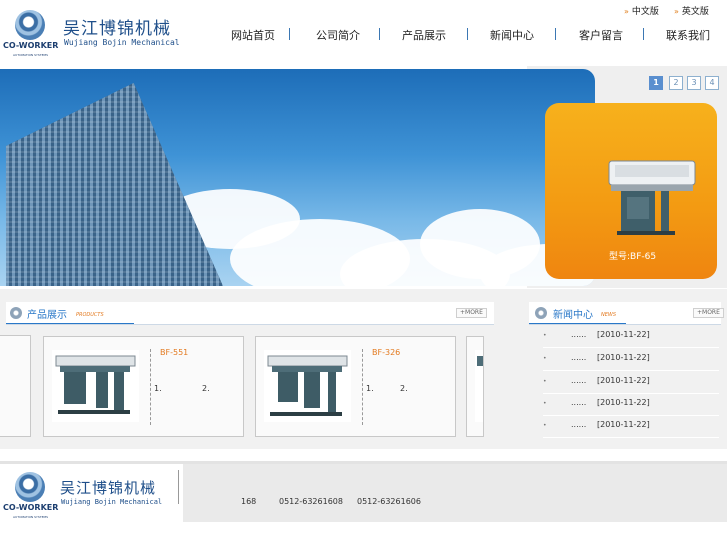 This screenshot has width=727, height=545. What do you see at coordinates (712, 83) in the screenshot?
I see `banner-page-4: 4` at bounding box center [712, 83].